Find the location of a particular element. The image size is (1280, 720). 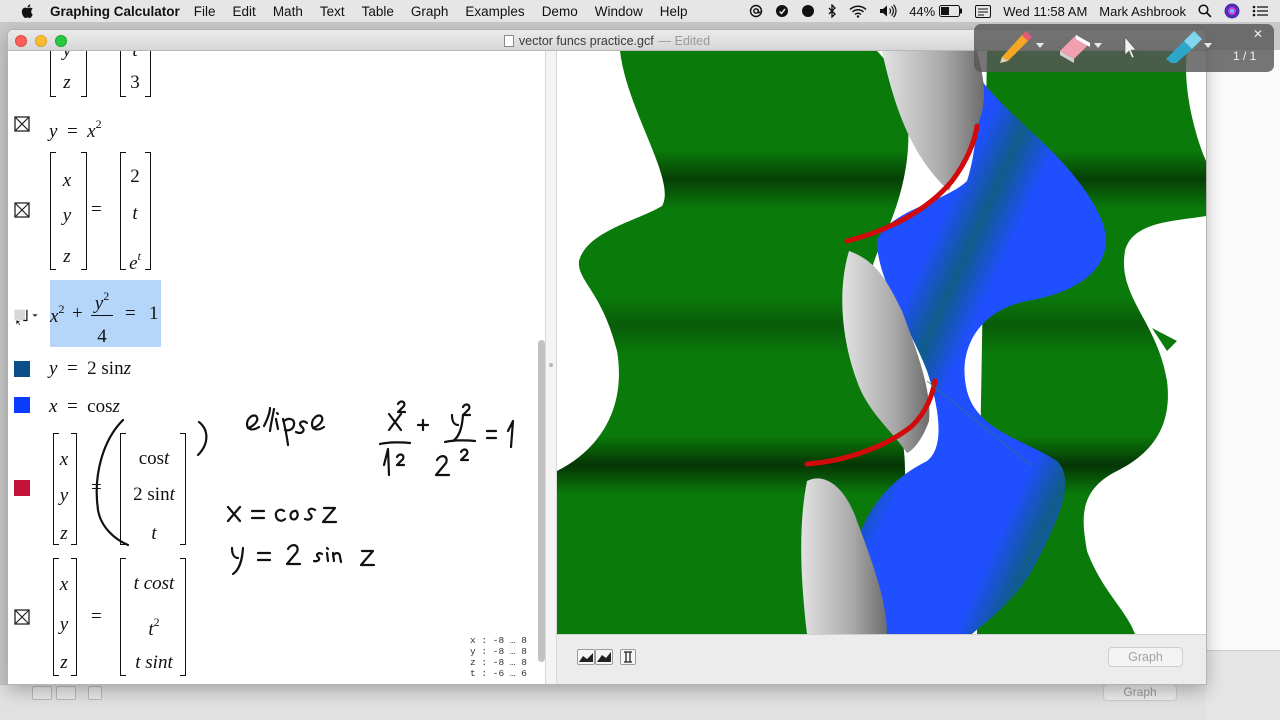

battery-icon is located at coordinates (951, 11).